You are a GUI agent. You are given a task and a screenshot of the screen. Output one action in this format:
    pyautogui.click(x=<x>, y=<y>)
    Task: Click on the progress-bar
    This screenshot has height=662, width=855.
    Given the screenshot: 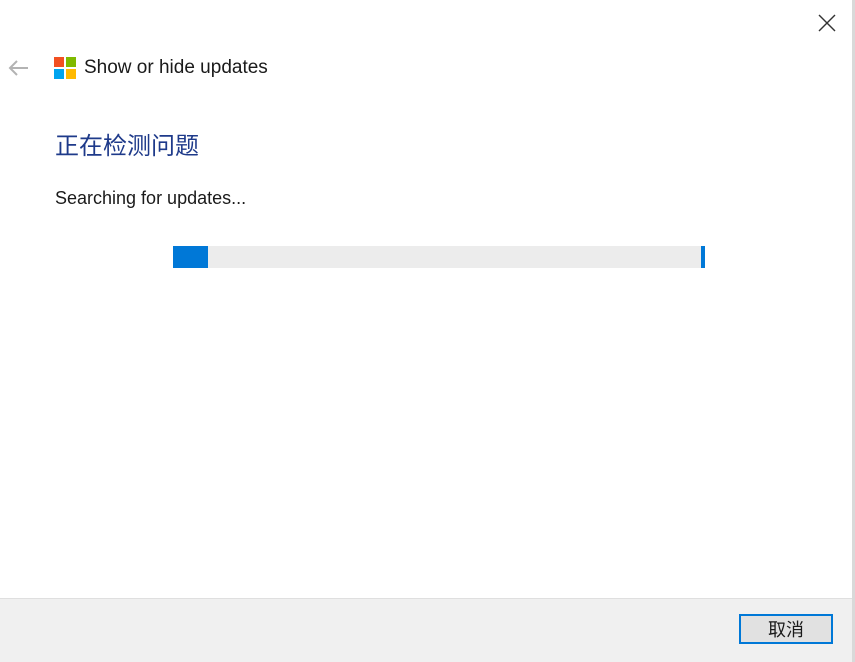 What is the action you would take?
    pyautogui.click(x=439, y=257)
    